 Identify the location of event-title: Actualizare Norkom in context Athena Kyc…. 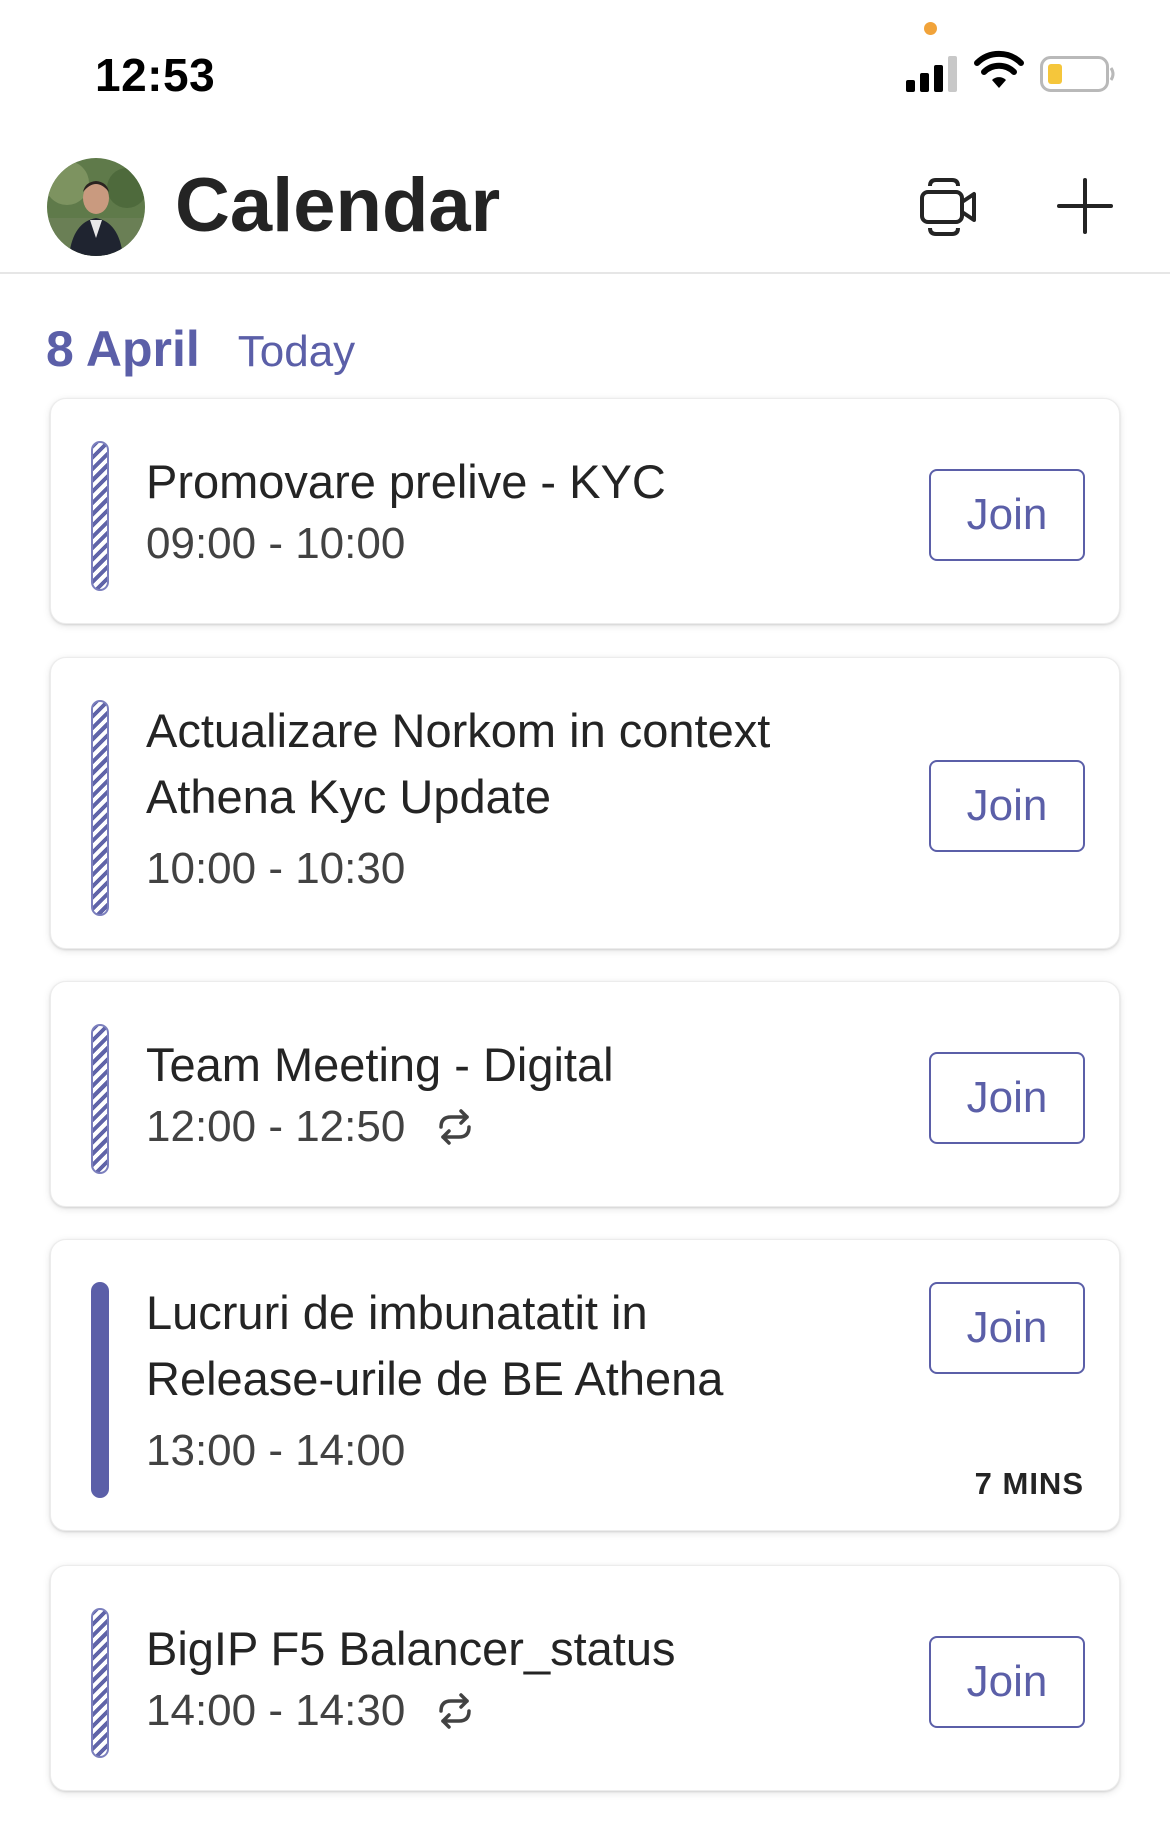
(458, 763).